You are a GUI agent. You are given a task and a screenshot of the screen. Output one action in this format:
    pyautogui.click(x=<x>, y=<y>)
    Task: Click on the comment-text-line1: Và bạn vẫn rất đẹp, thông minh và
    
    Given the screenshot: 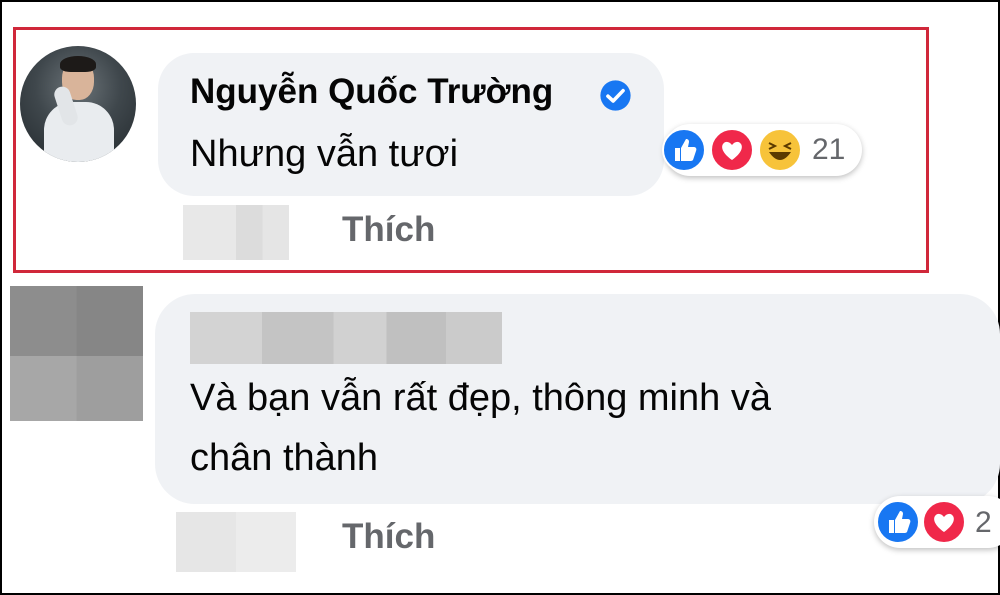 What is the action you would take?
    pyautogui.click(x=480, y=398)
    